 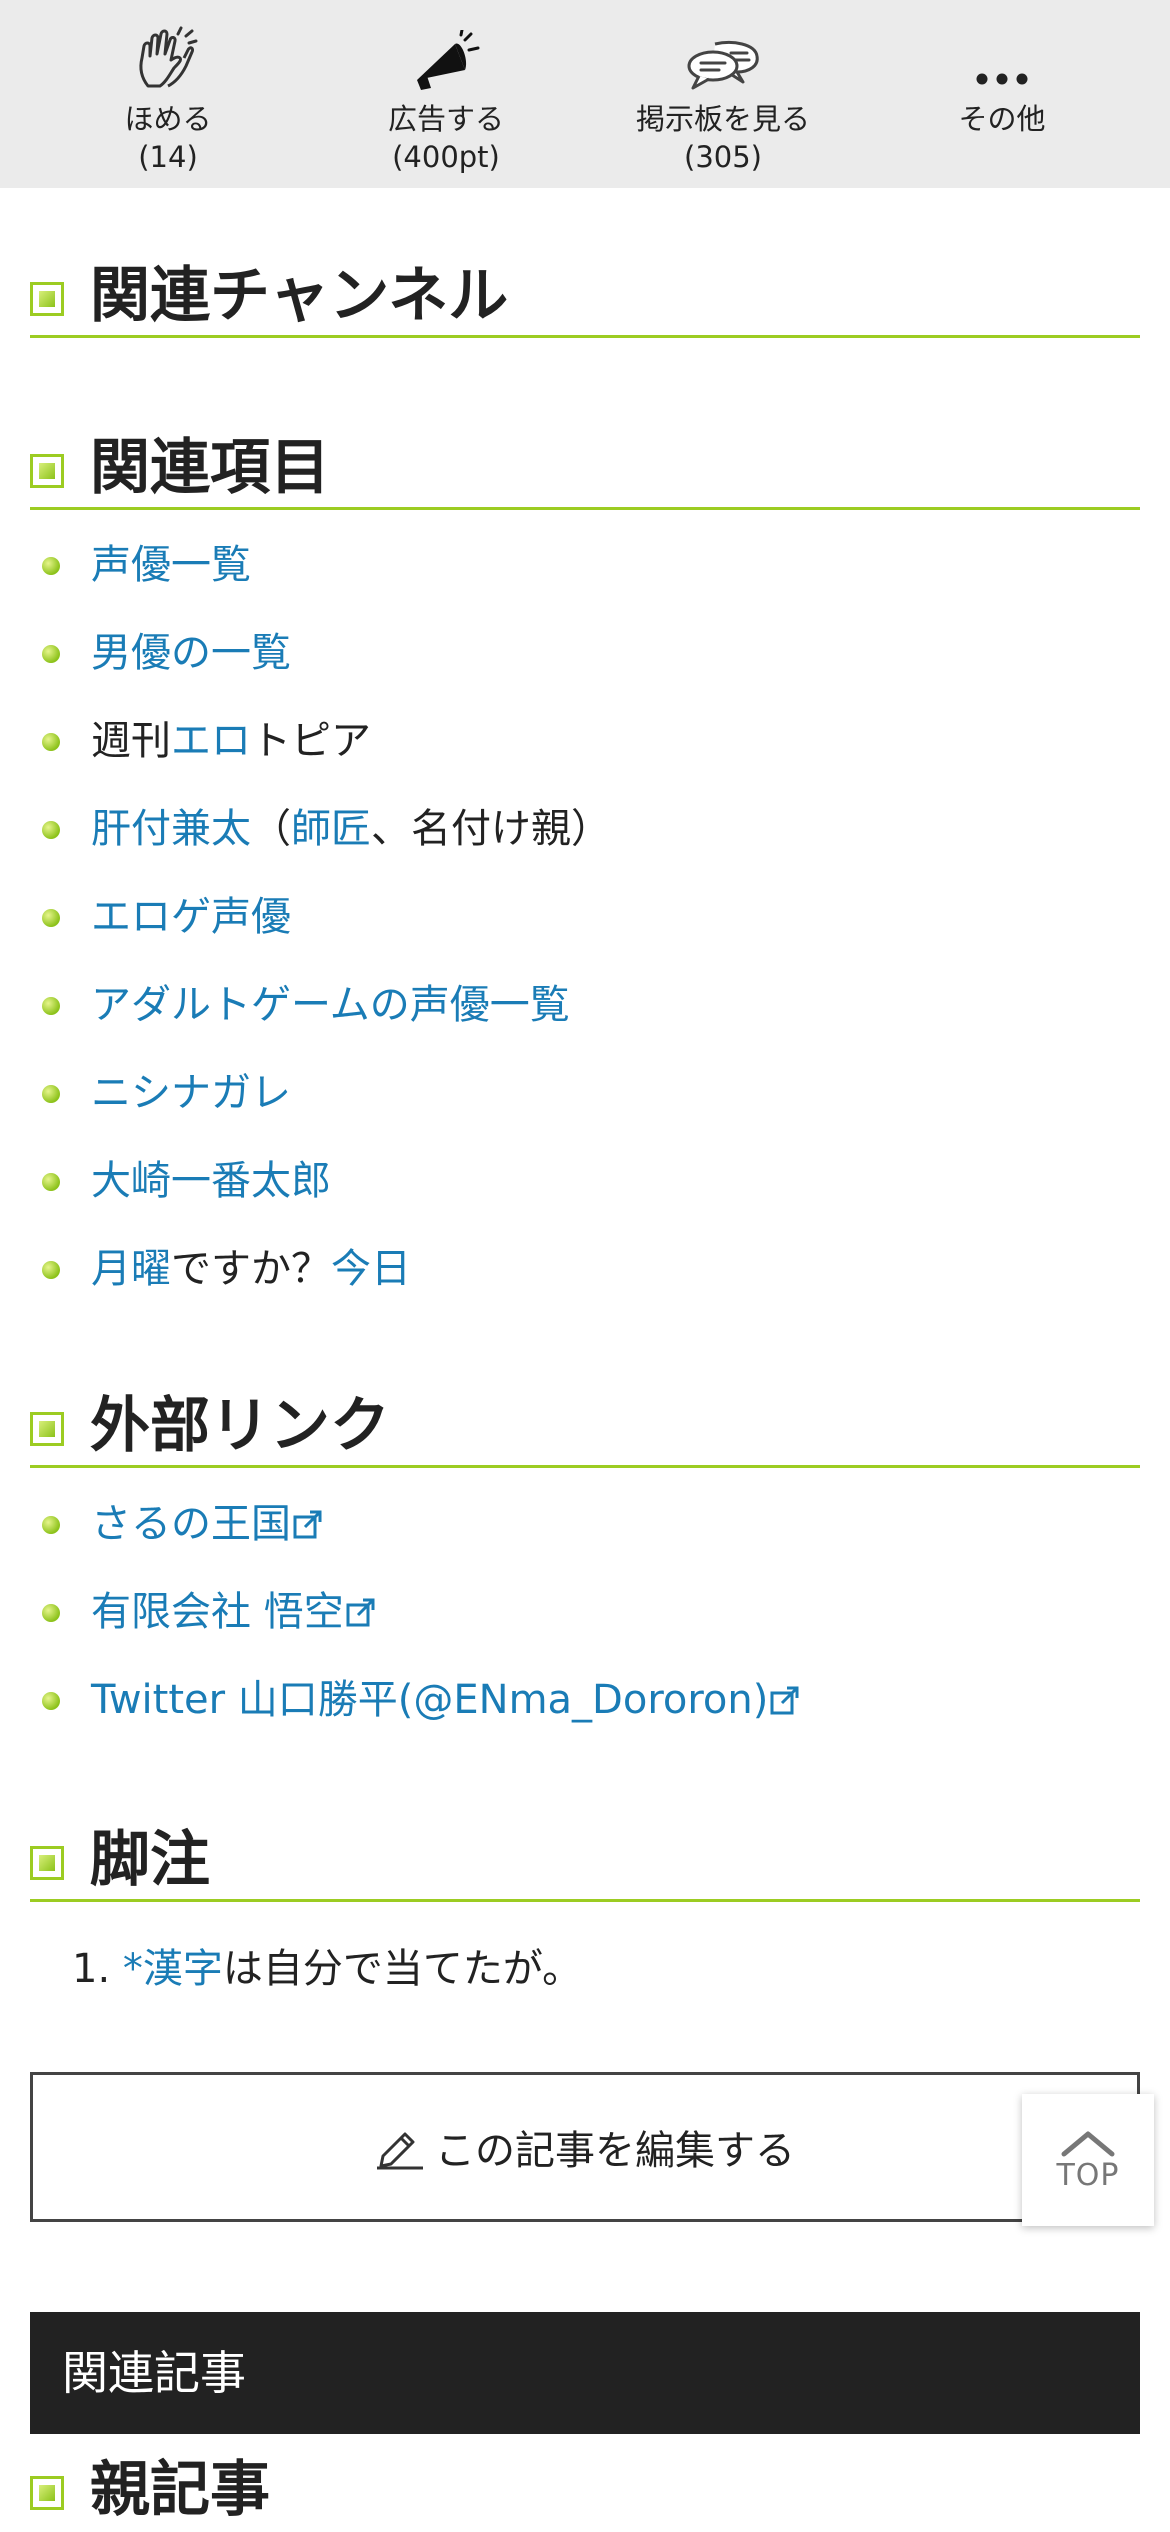 I want to click on list-item: 声優一覧, so click(x=585, y=565).